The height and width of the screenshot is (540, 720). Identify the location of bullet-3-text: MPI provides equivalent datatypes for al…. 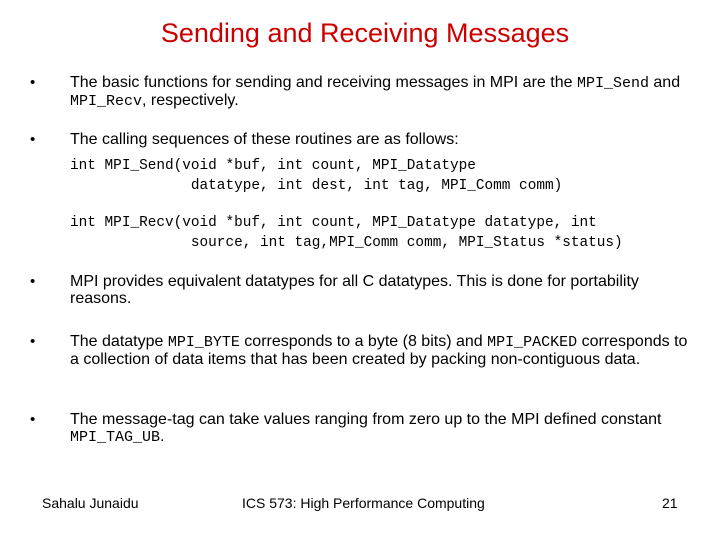
(354, 290).